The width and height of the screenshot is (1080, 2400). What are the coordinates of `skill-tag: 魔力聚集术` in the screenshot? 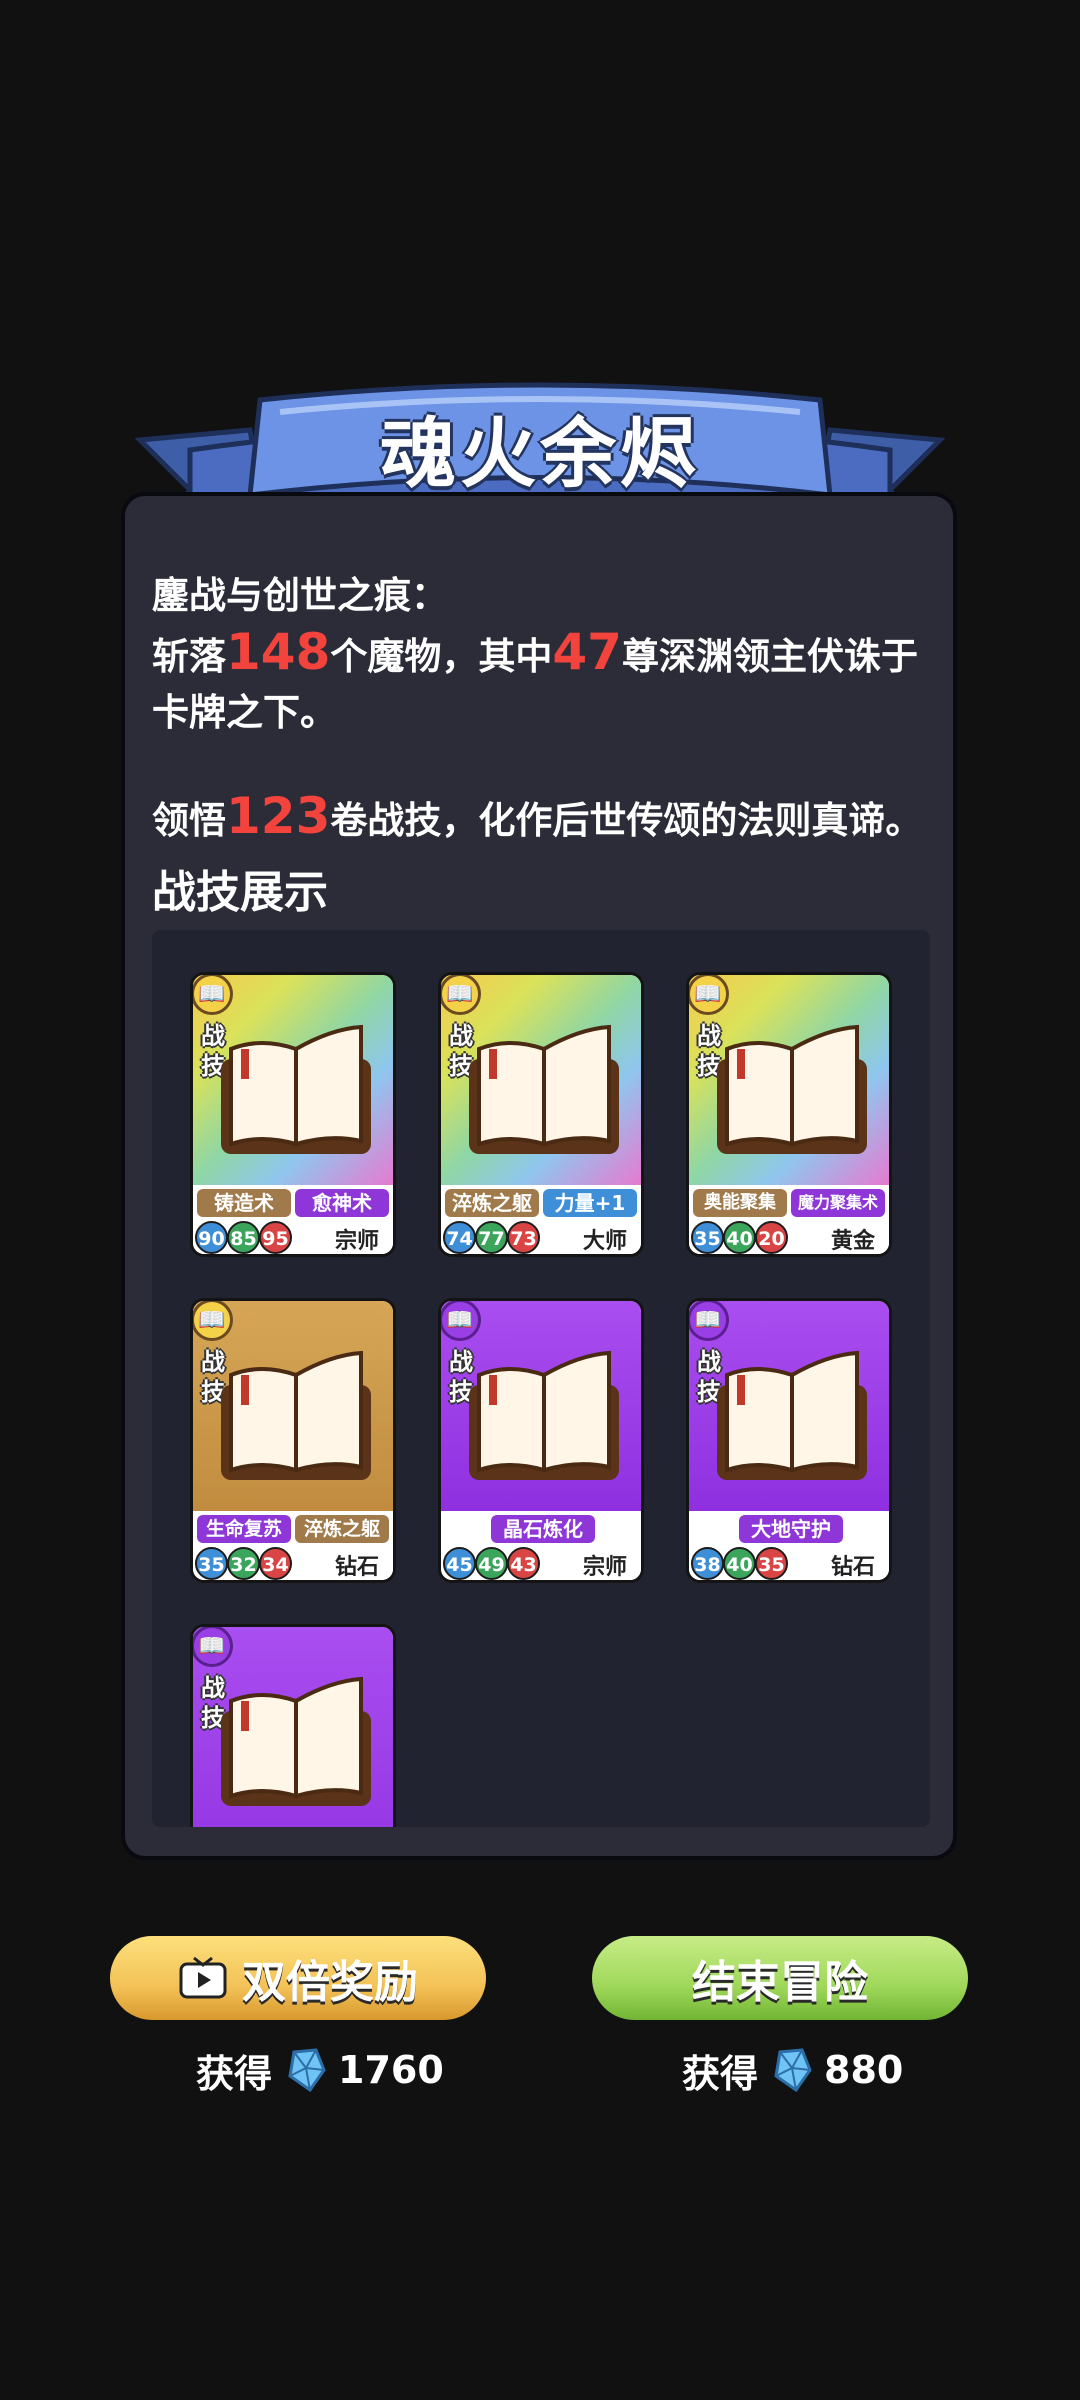 It's located at (838, 1203).